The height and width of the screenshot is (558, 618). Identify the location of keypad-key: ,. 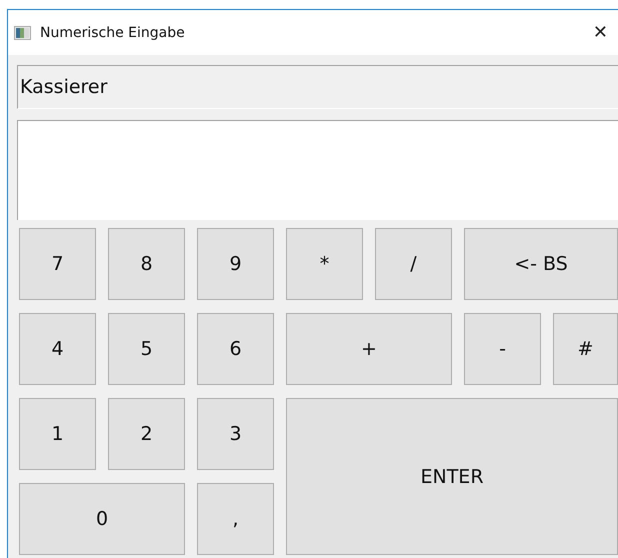
(235, 519).